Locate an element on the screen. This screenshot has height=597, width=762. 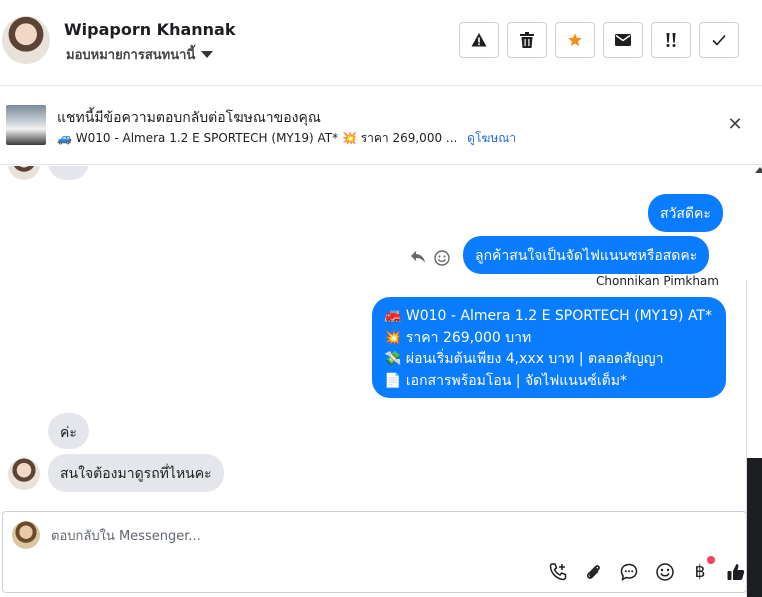
star-button is located at coordinates (575, 40).